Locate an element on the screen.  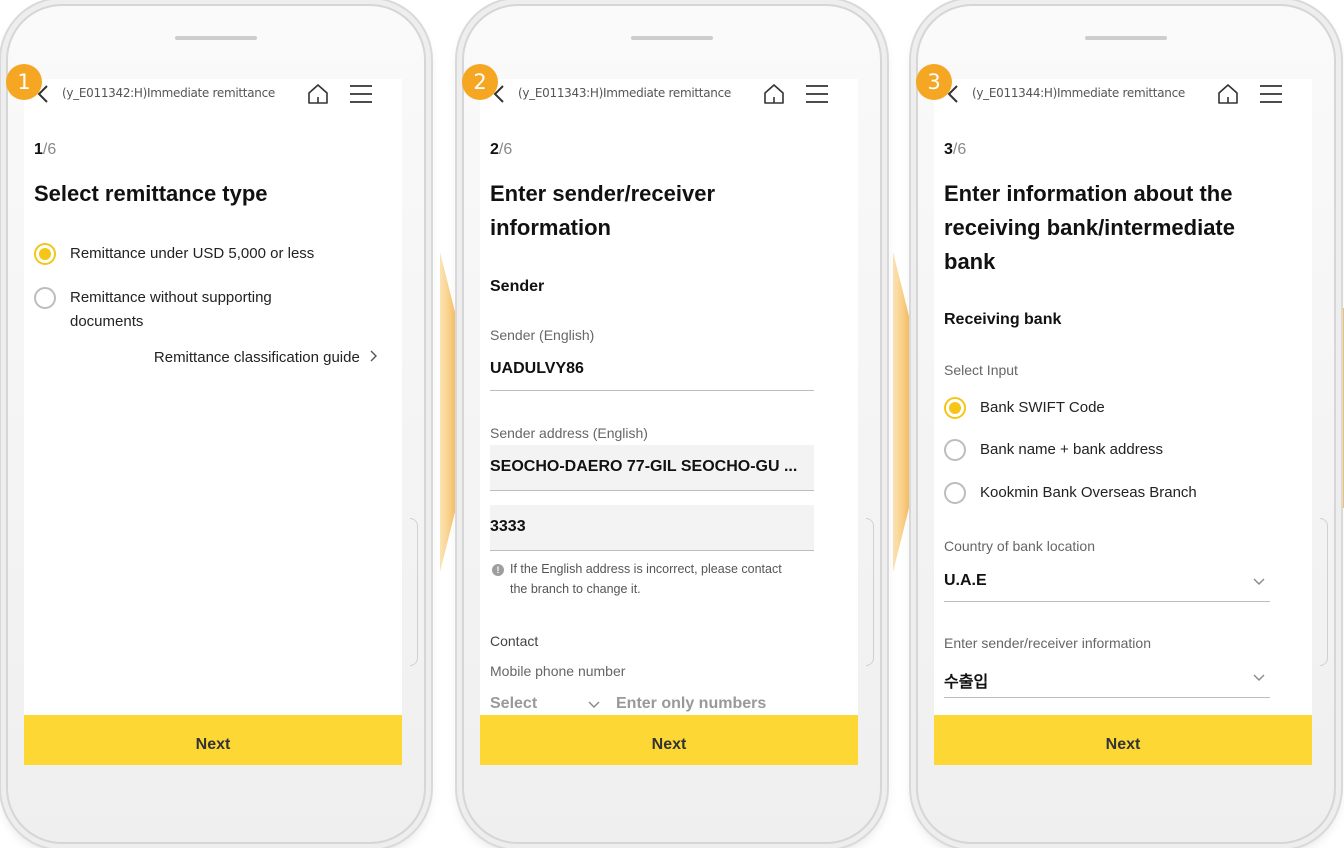
step-indicator: 3/6 is located at coordinates (955, 149).